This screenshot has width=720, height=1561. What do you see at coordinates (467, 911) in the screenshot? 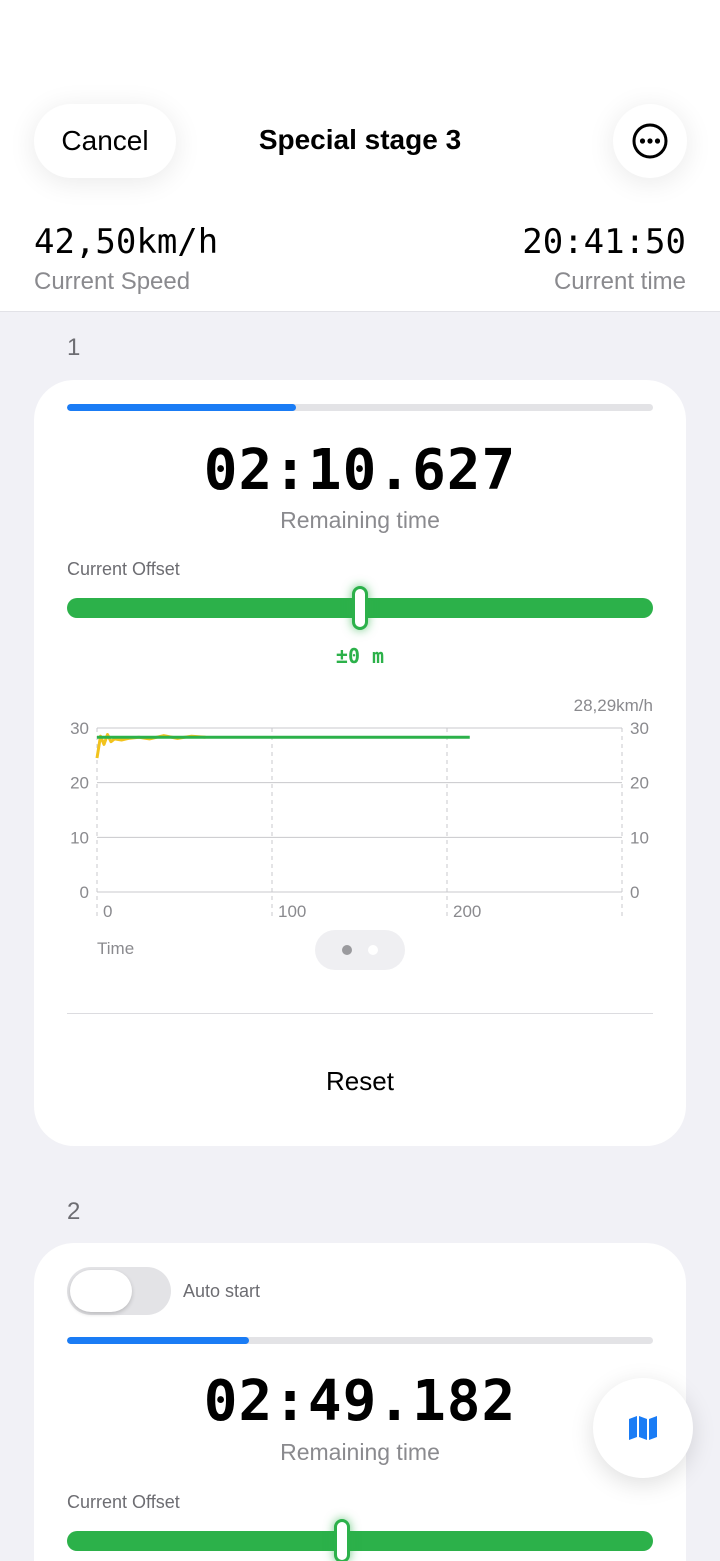
I see `x-tick-label: 200` at bounding box center [467, 911].